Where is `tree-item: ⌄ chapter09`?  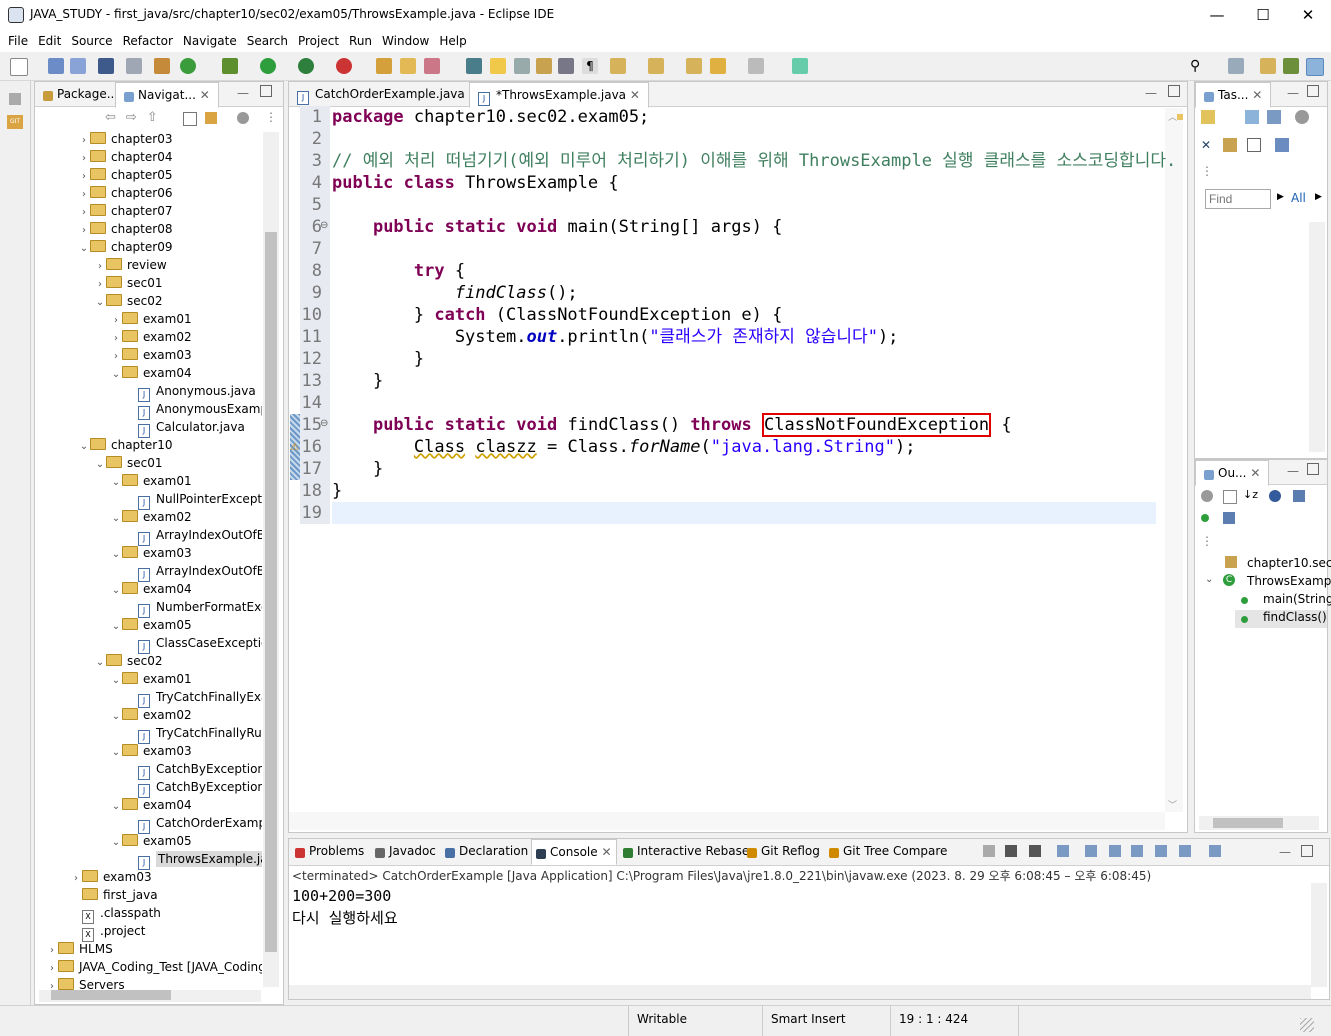
tree-item: ⌄ chapter09 is located at coordinates (125, 247).